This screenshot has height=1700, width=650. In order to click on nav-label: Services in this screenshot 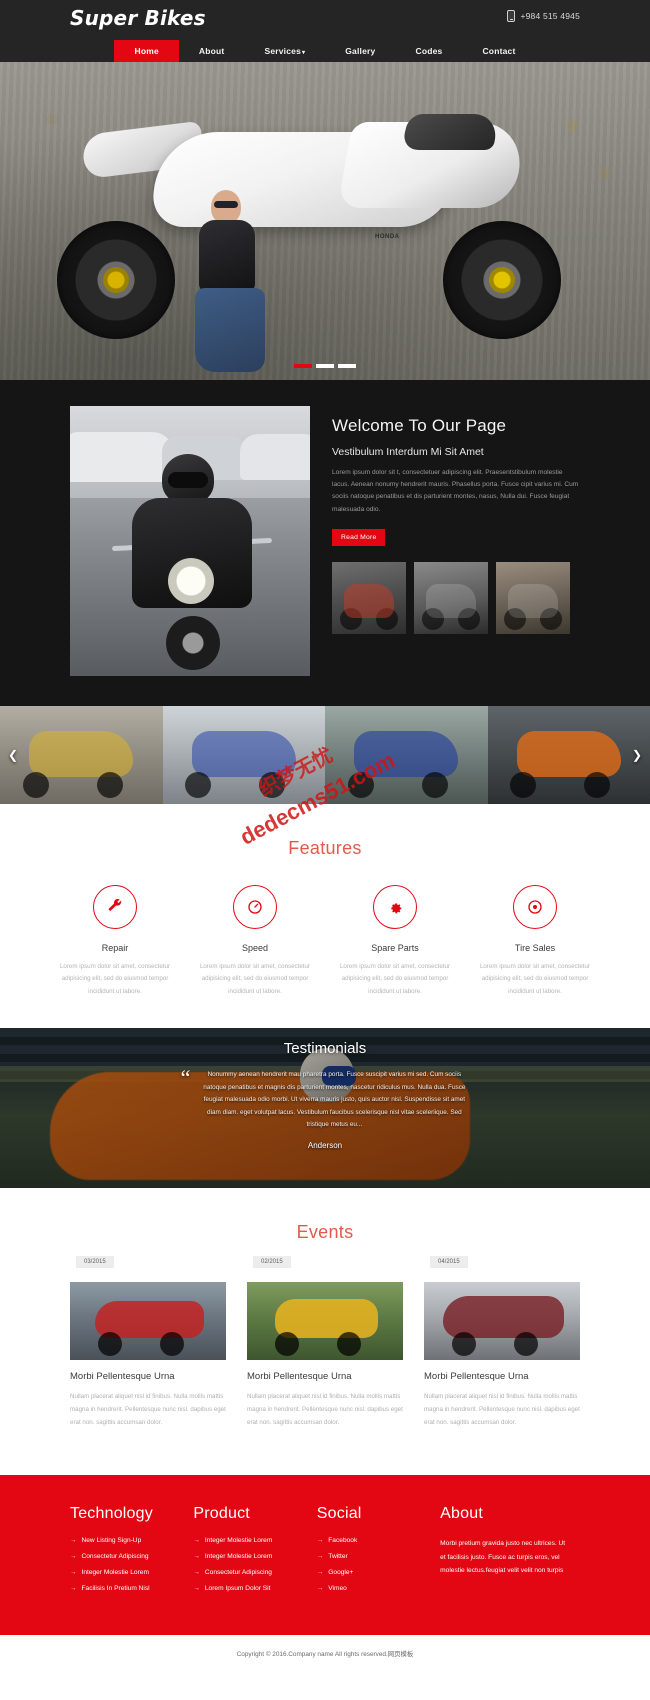, I will do `click(283, 51)`.